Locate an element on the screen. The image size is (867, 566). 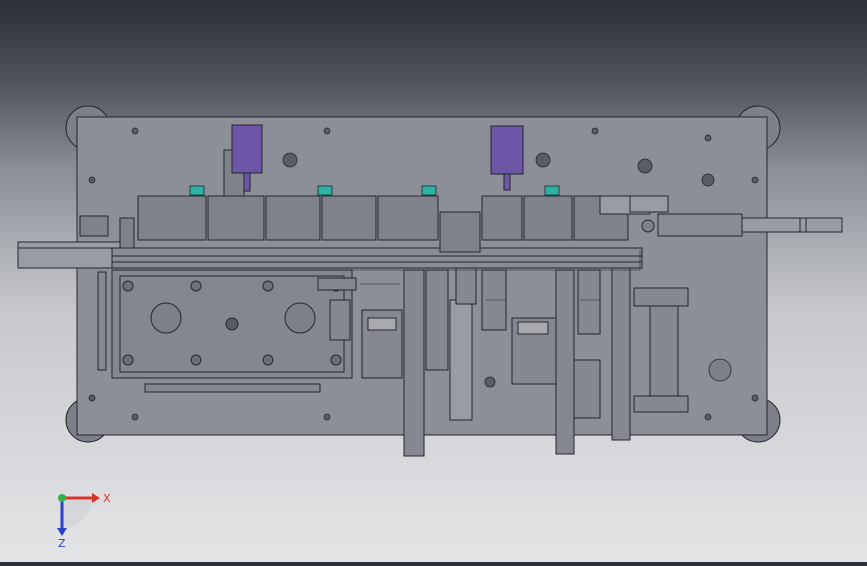
x-axis-label: X is located at coordinates (107, 498).